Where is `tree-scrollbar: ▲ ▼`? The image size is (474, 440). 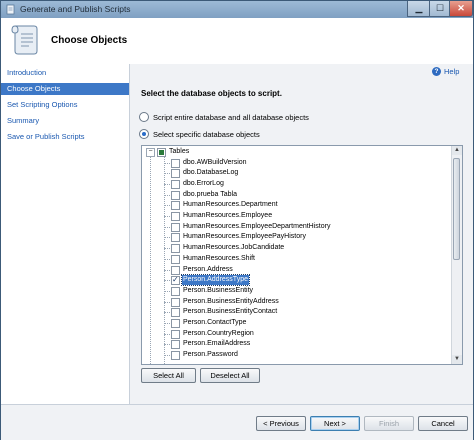 tree-scrollbar: ▲ ▼ is located at coordinates (456, 255).